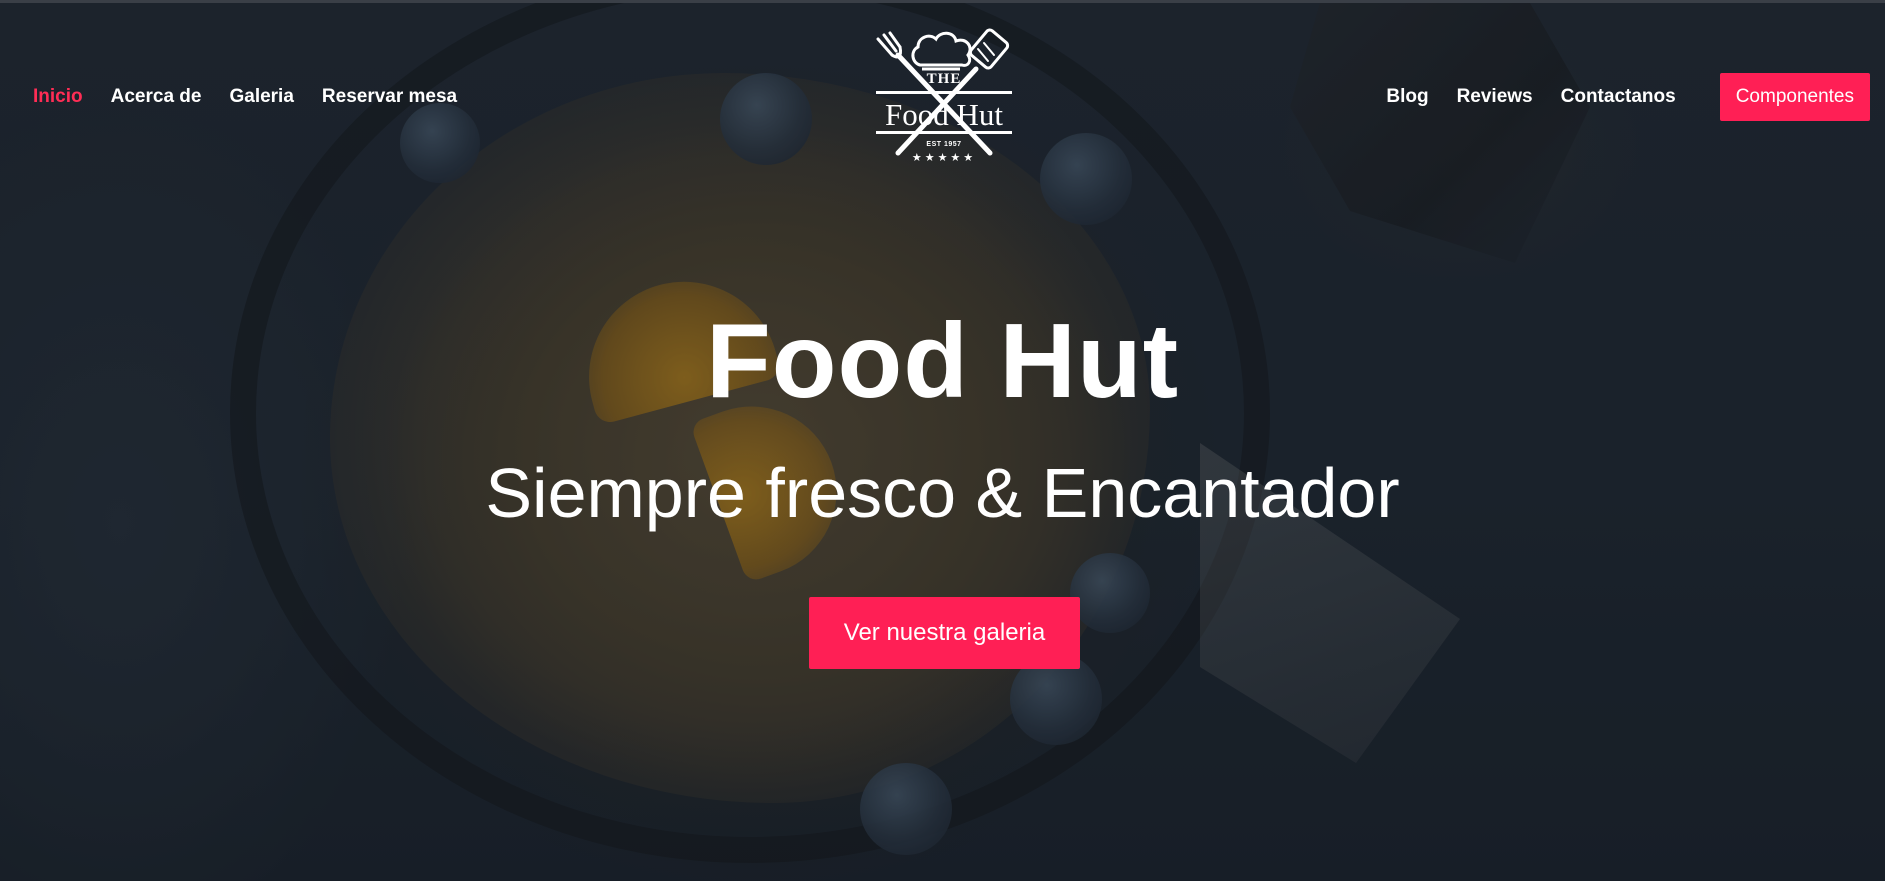 The image size is (1885, 881). Describe the element at coordinates (156, 97) in the screenshot. I see `nav-link-acerca-de: Acerca de` at that location.